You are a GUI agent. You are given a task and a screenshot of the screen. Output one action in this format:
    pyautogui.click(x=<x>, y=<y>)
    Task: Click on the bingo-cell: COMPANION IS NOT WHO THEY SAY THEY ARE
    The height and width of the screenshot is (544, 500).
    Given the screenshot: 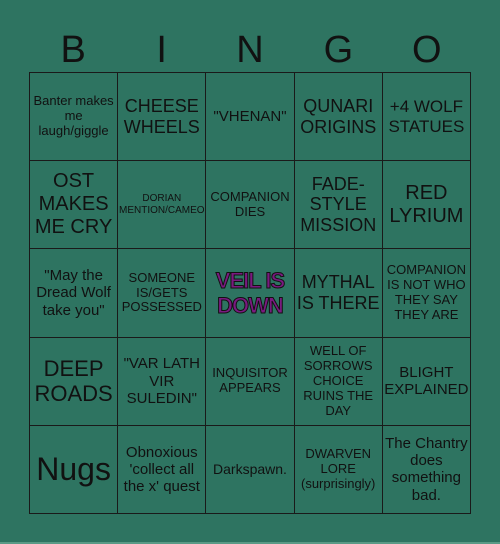 What is the action you would take?
    pyautogui.click(x=426, y=293)
    